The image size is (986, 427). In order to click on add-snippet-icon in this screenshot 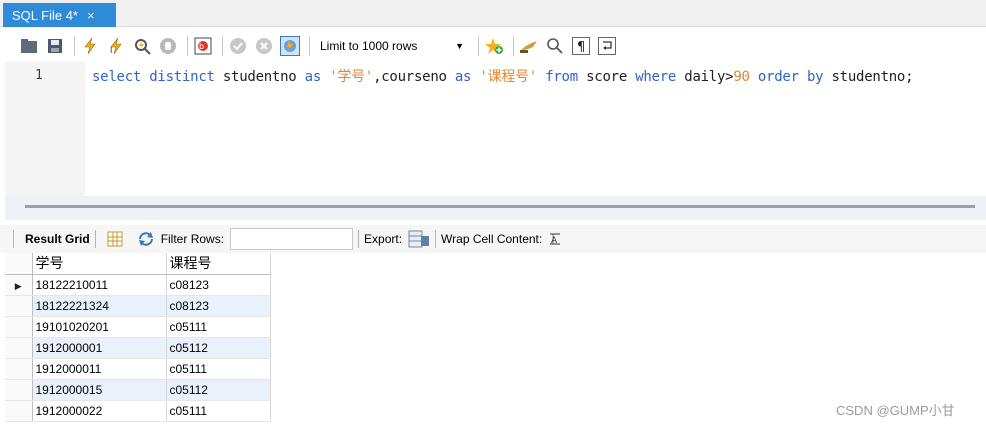, I will do `click(494, 46)`.